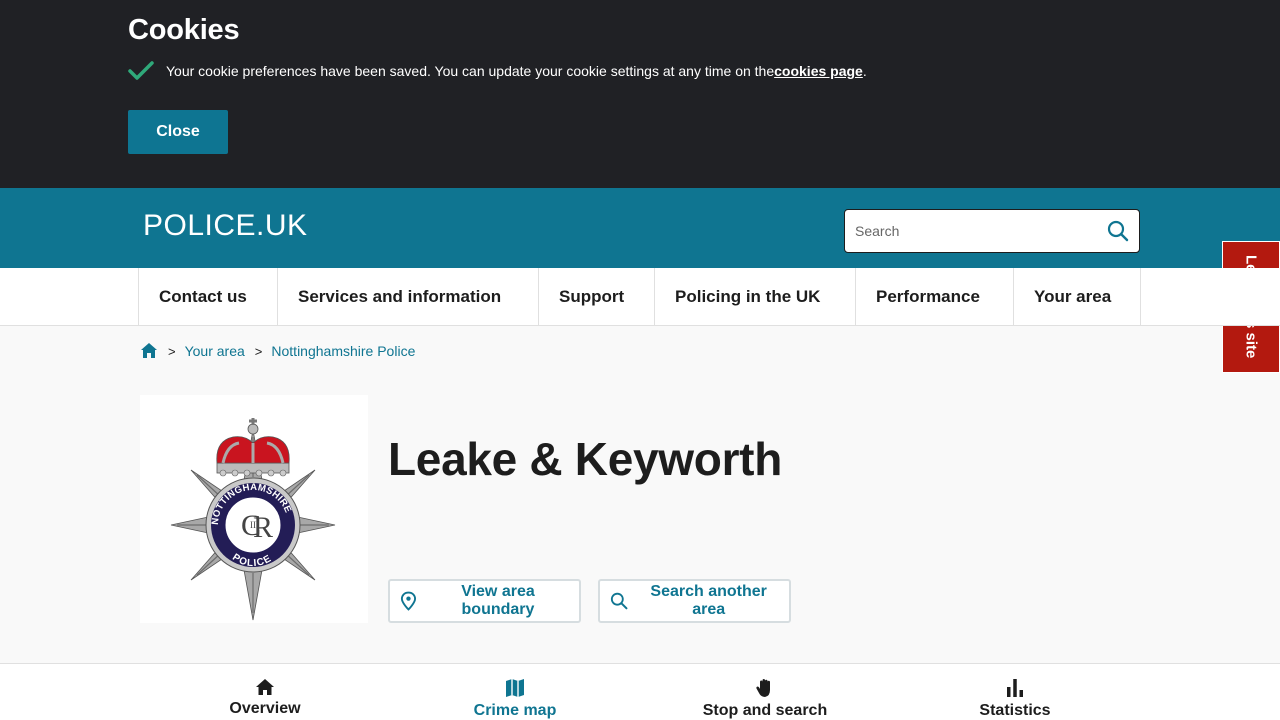 The width and height of the screenshot is (1280, 720). I want to click on site-header: POLICE.UK, so click(640, 228).